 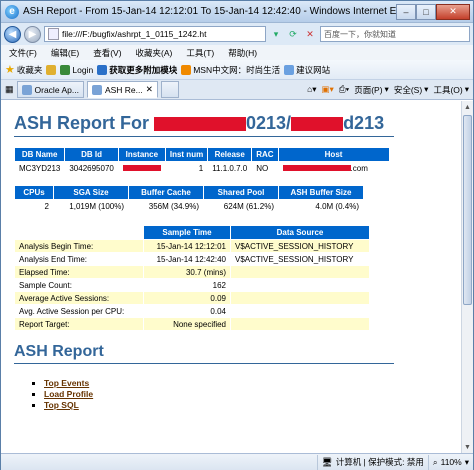 What do you see at coordinates (289, 69) in the screenshot?
I see `suggested-sites-icon` at bounding box center [289, 69].